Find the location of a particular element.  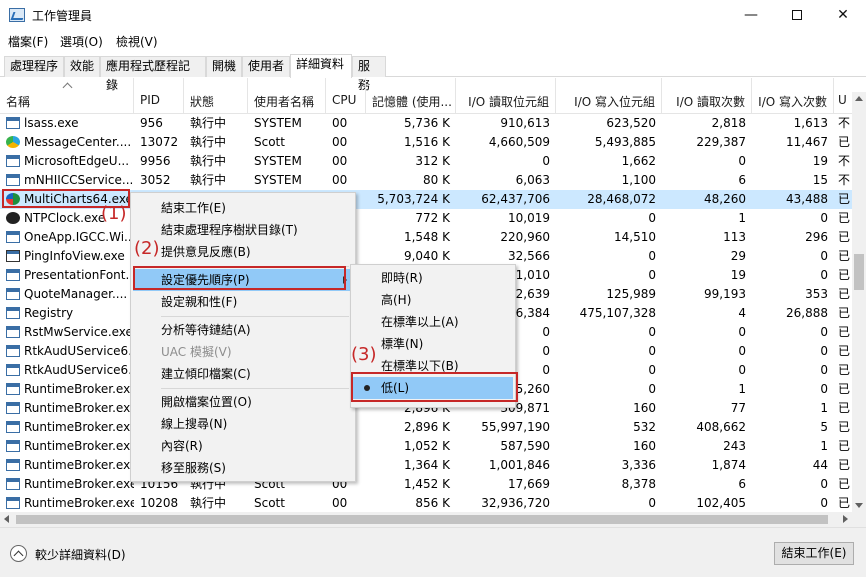

menu-file: 檔案(F) is located at coordinates (28, 41).